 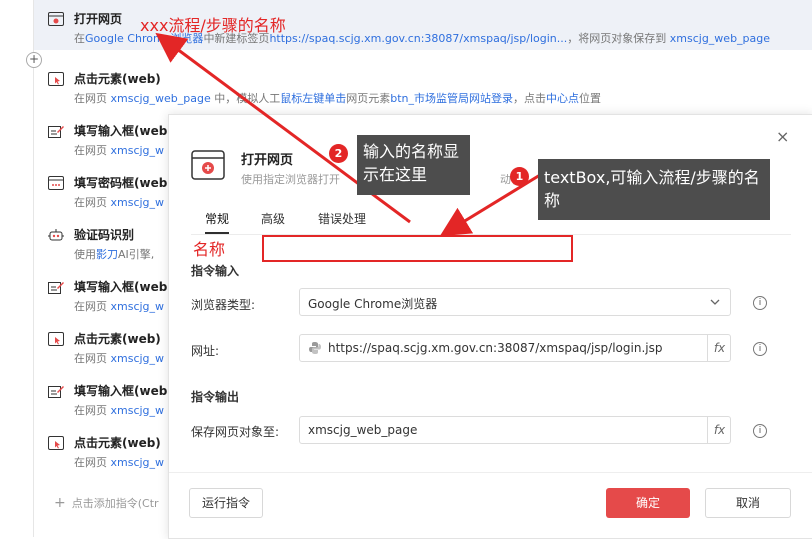 I want to click on save-info-icon: i, so click(x=760, y=431).